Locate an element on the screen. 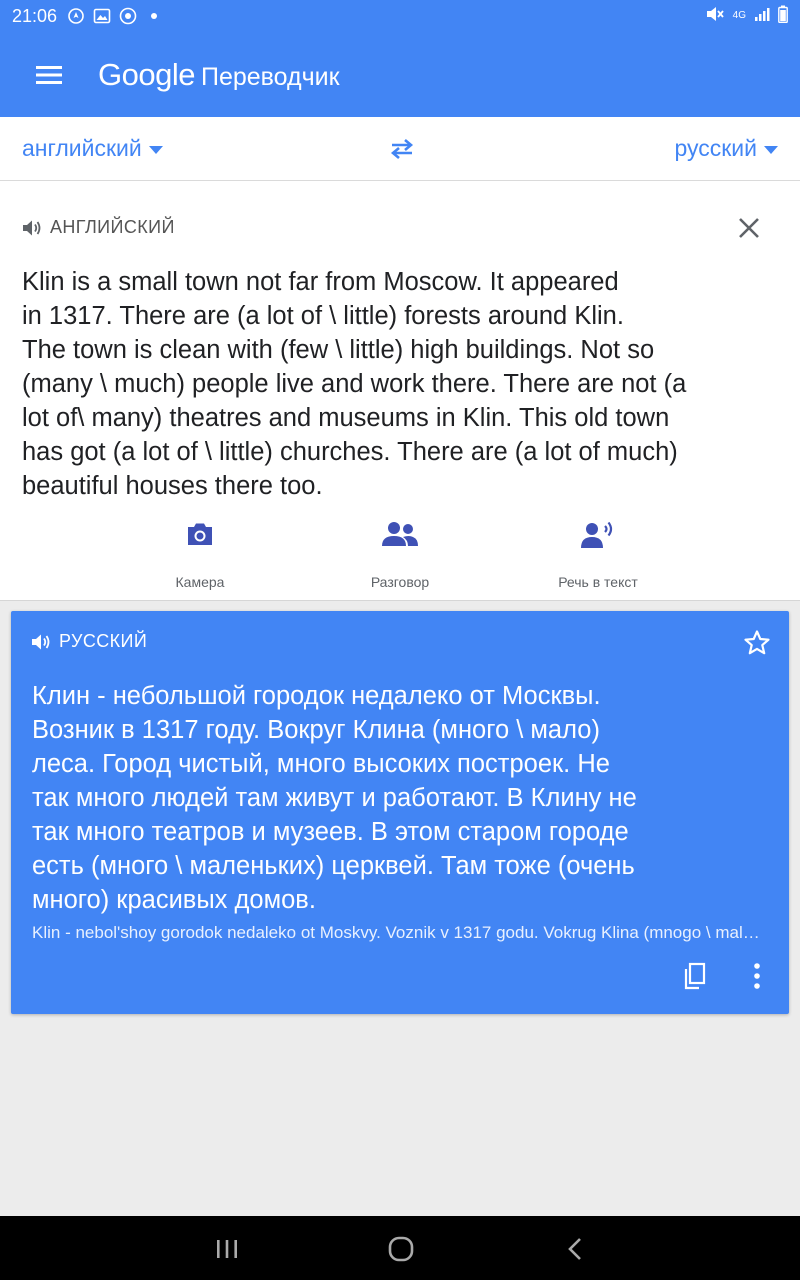 Image resolution: width=800 pixels, height=1280 pixels. source-language-header: АНГЛИЙСКИЙ is located at coordinates (112, 227).